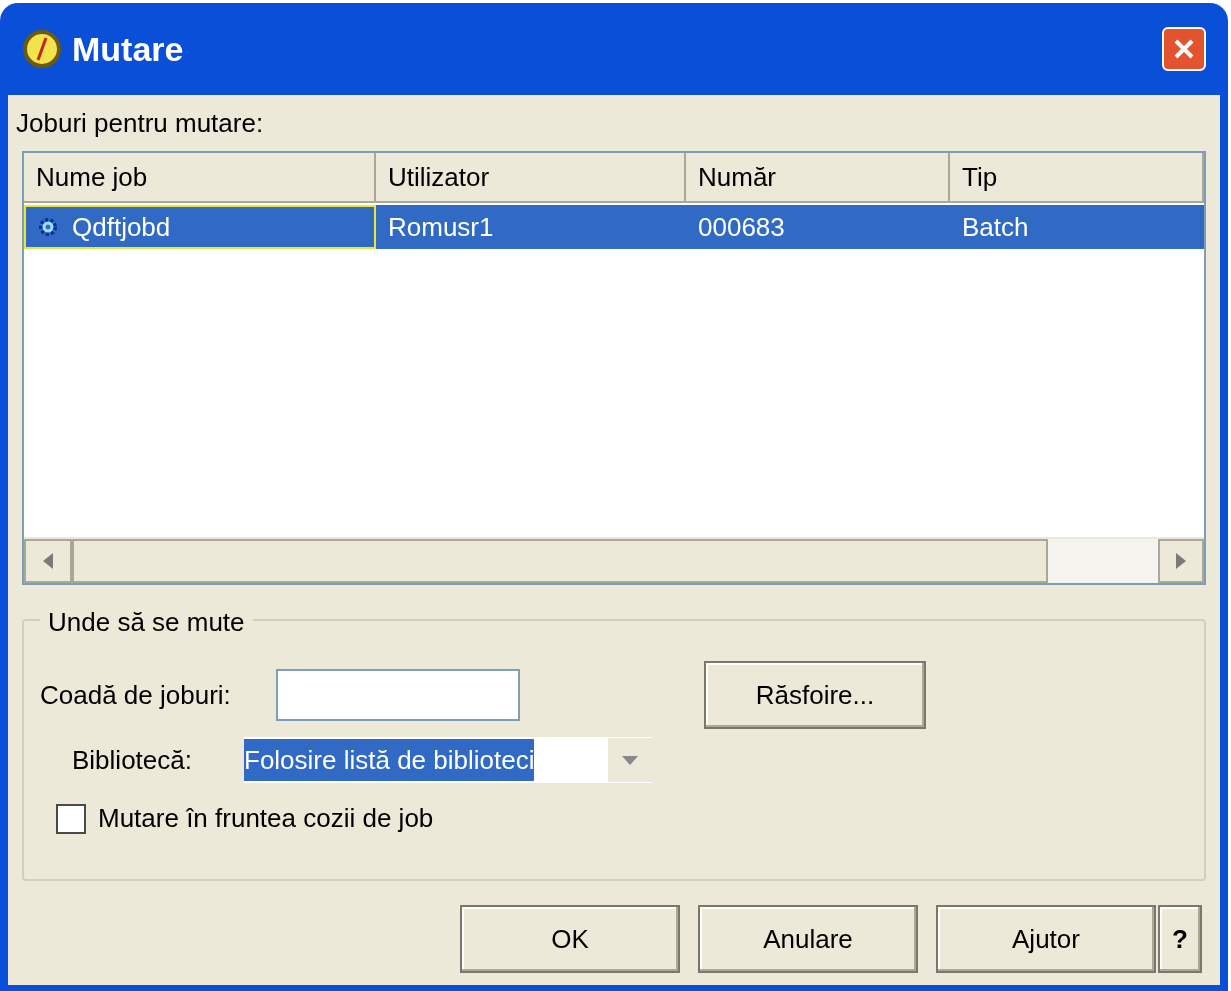 The image size is (1231, 991). What do you see at coordinates (441, 227) in the screenshot?
I see `table-cell-text: Romusr1` at bounding box center [441, 227].